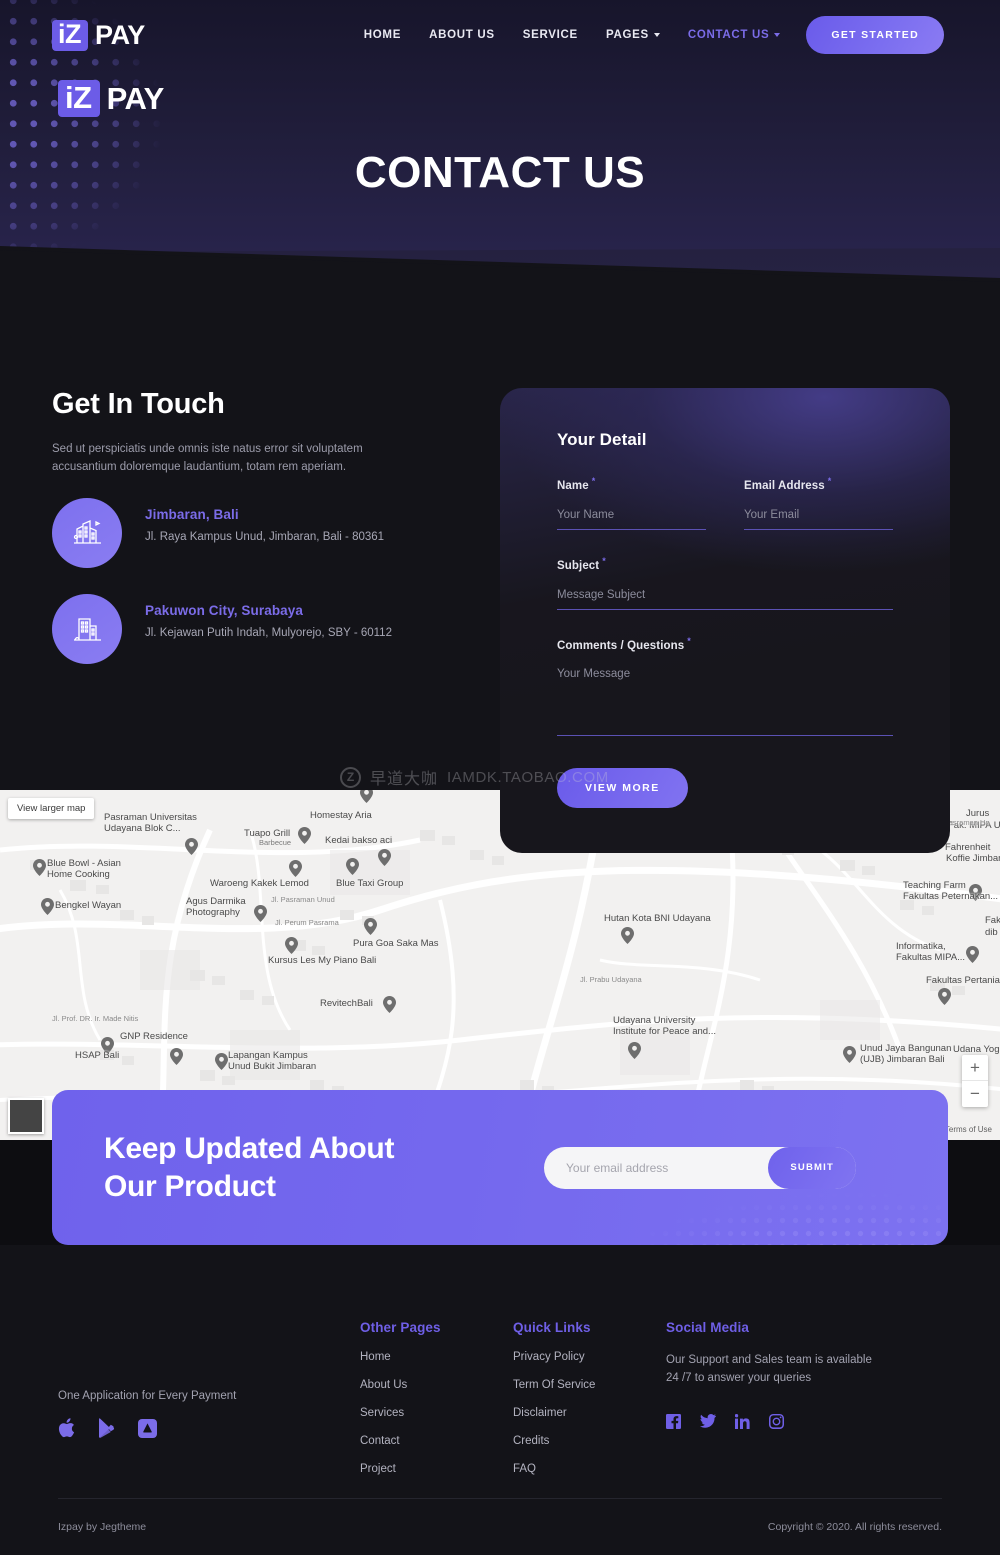 The height and width of the screenshot is (1555, 1000). Describe the element at coordinates (346, 1003) in the screenshot. I see `map-place-label: RevitechBali` at that location.